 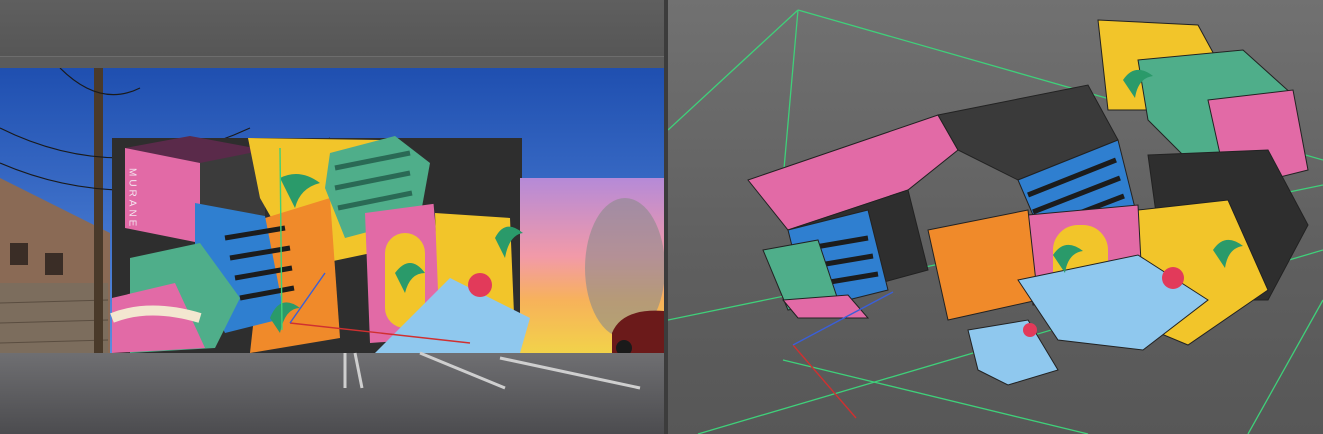 I want to click on utility-pole, so click(x=98, y=210).